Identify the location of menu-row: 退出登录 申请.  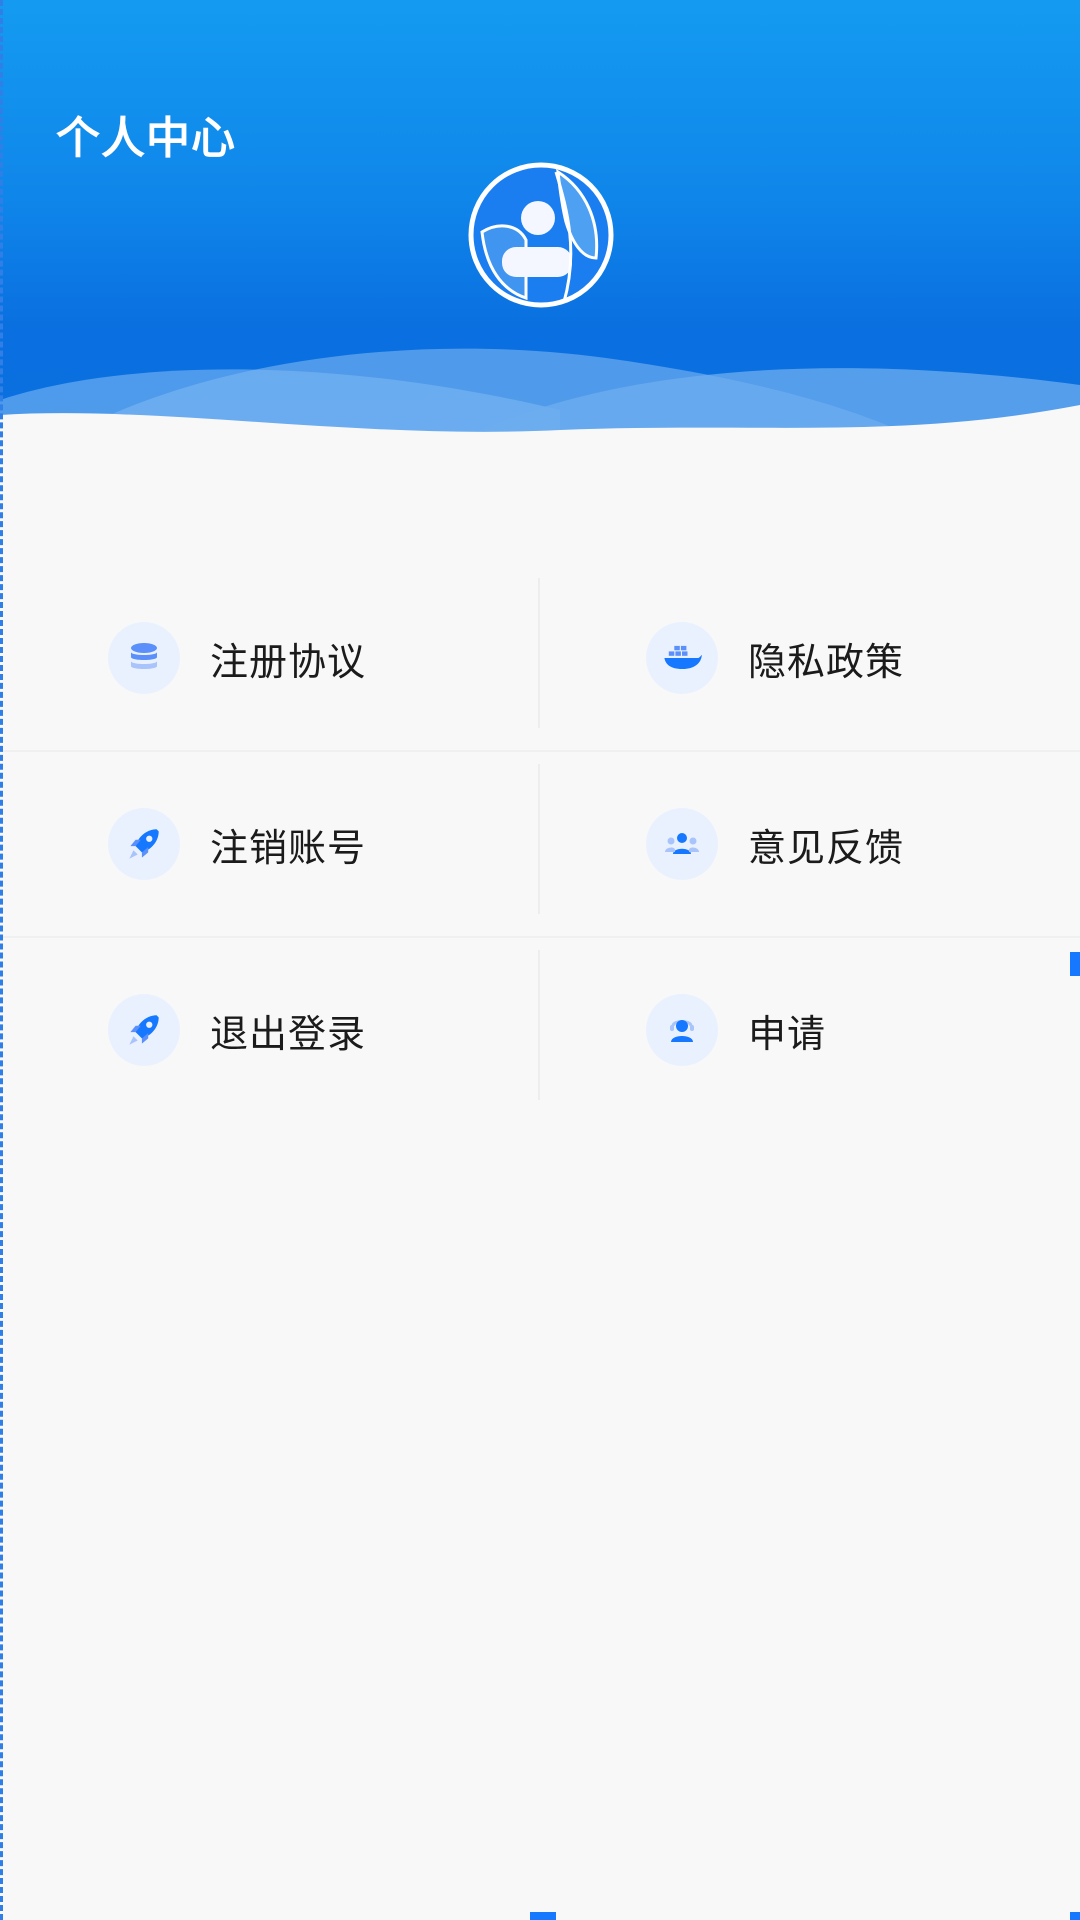
(540, 1029).